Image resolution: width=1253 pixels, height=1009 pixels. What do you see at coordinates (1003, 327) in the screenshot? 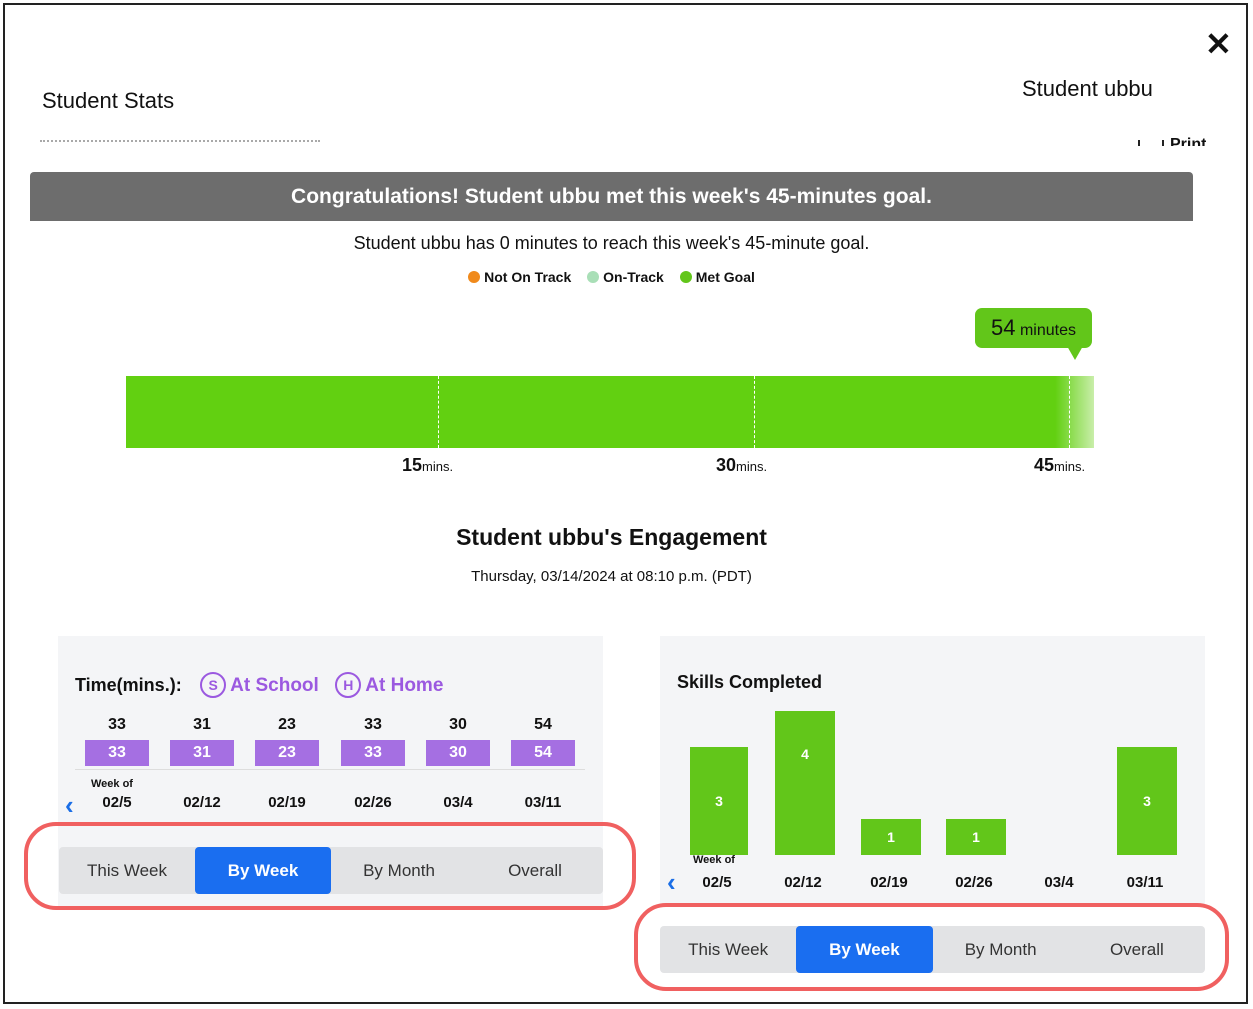
I see `callout-value: 54` at bounding box center [1003, 327].